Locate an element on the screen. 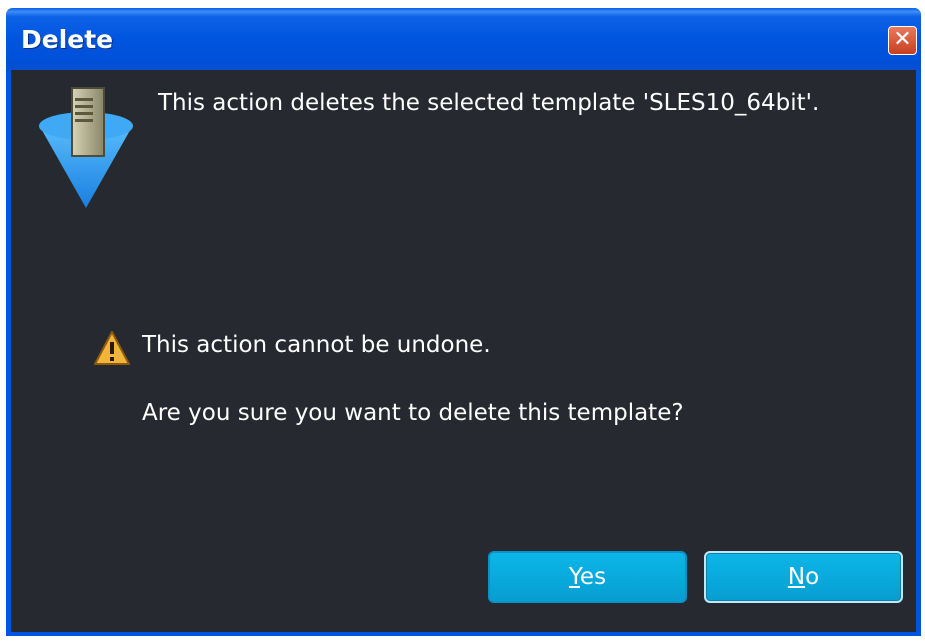  warning-message: This action cannot be undone. is located at coordinates (316, 345).